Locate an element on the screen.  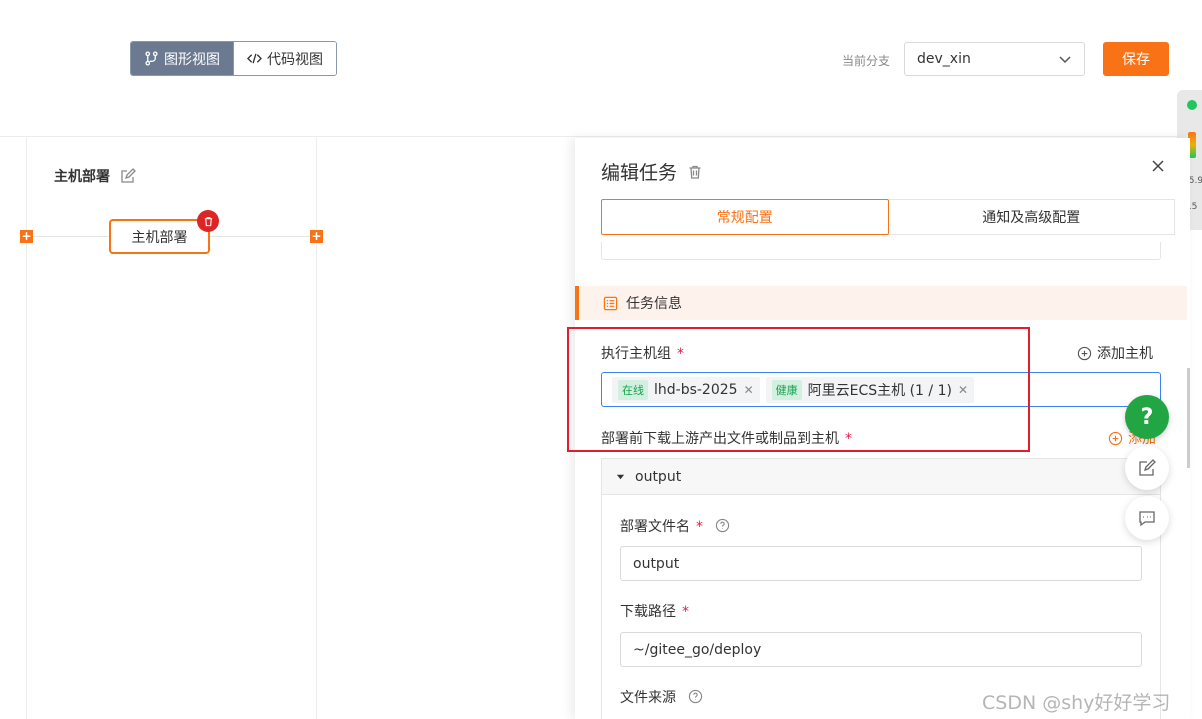
drawer-title-text: 编辑任务 is located at coordinates (639, 173).